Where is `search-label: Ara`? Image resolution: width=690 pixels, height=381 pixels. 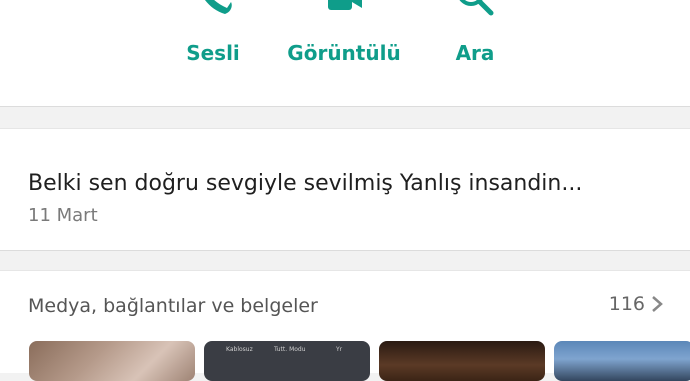 search-label: Ara is located at coordinates (475, 53).